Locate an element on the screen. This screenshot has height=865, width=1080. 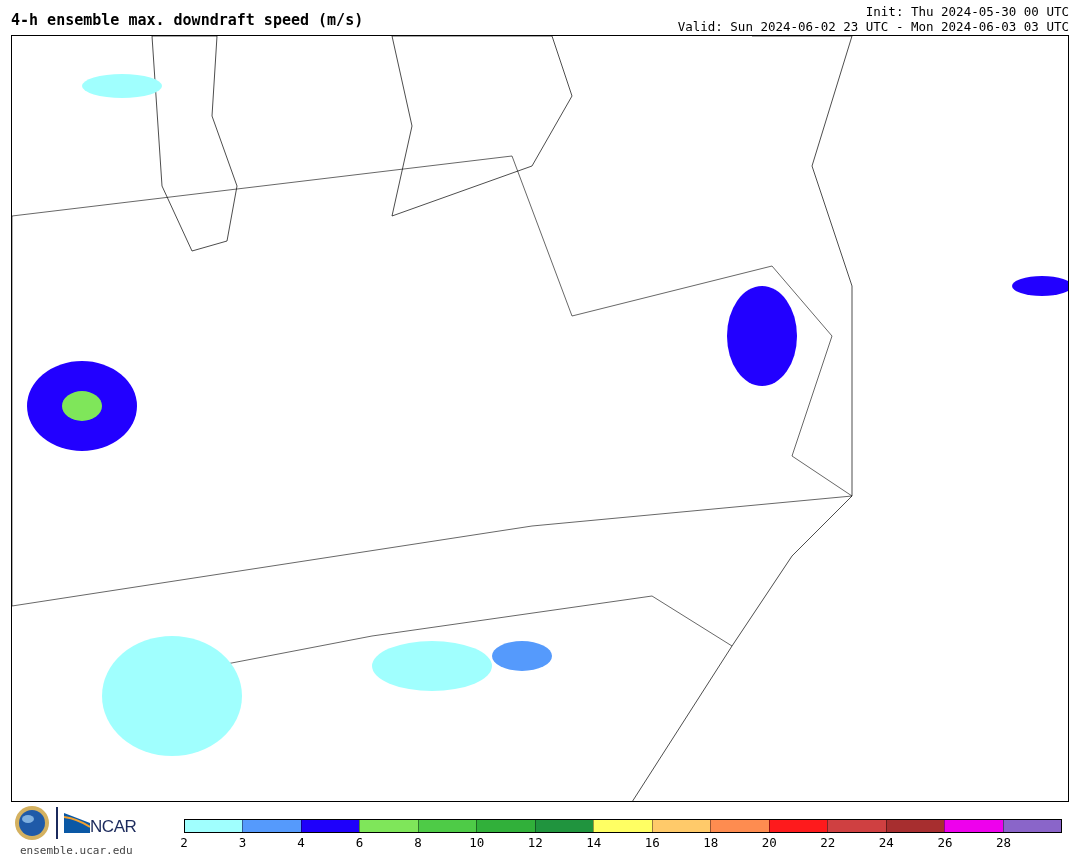
tick-label: 26 is located at coordinates (945, 843).